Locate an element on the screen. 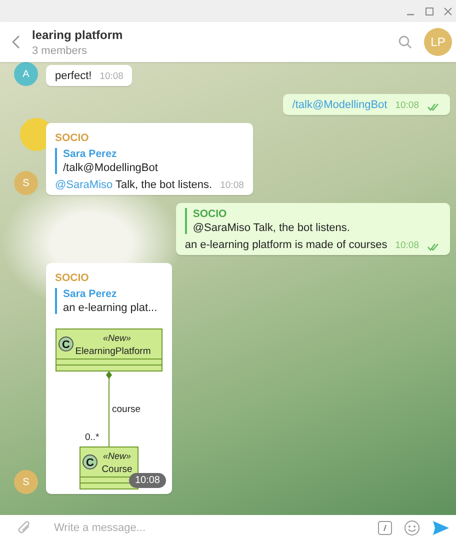  message-text: @SaraMiso Talk, the bot listens. is located at coordinates (133, 185).